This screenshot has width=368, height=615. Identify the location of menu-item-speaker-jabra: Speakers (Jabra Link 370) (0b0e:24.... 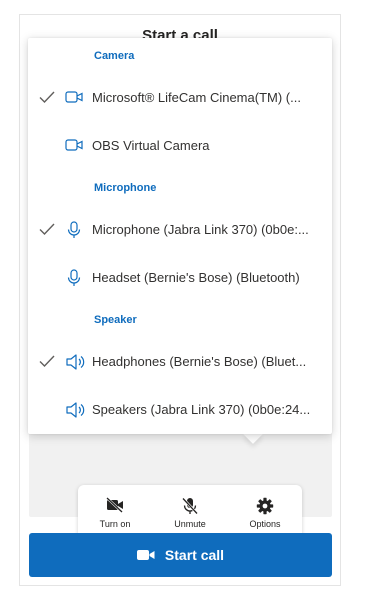
(180, 410).